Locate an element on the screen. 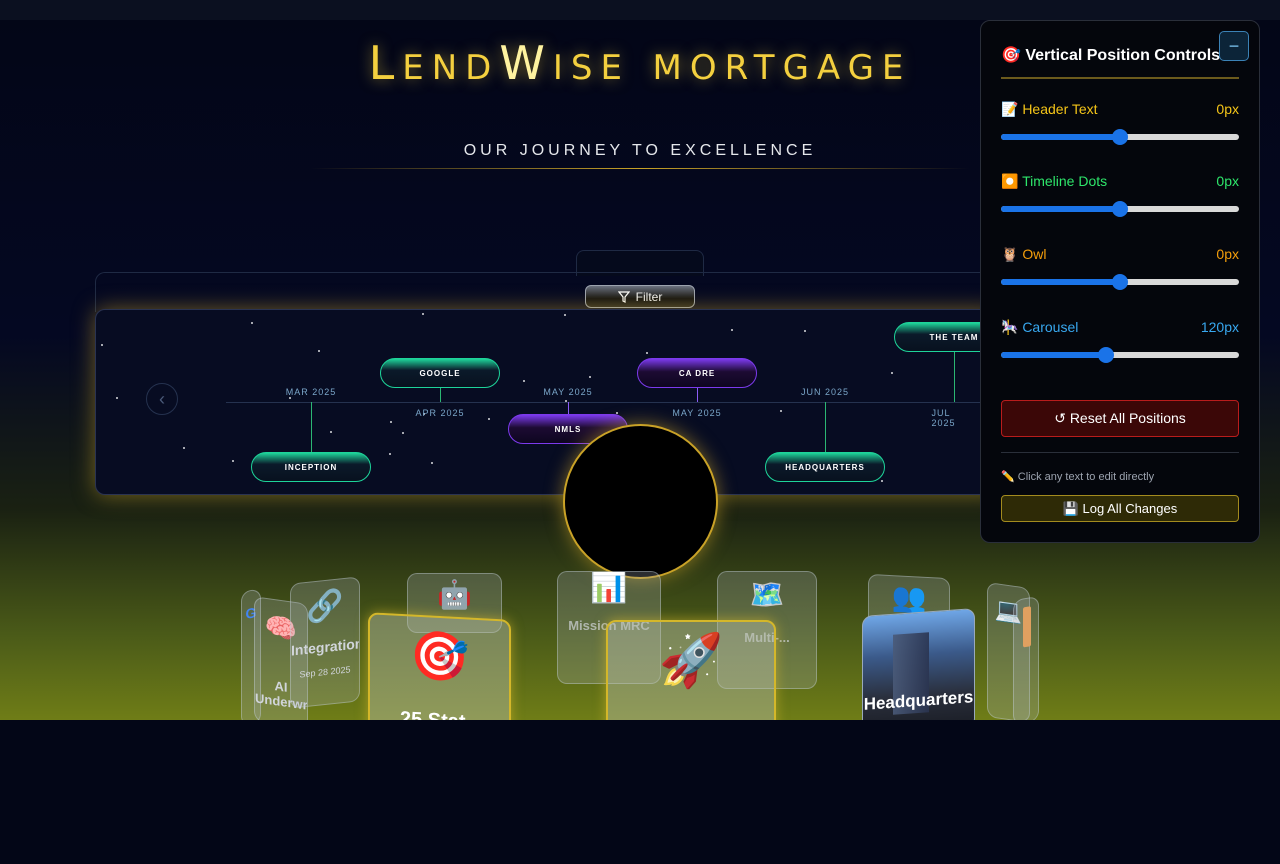 This screenshot has width=1280, height=864. chart-icon: 📊 is located at coordinates (609, 587).